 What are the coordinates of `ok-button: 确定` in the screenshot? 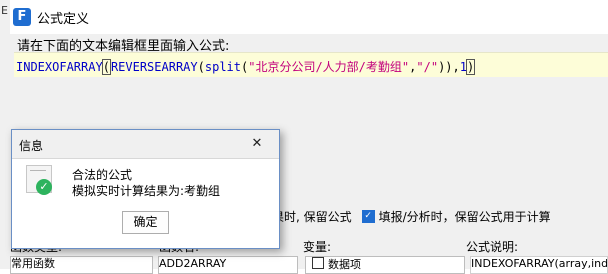 It's located at (145, 222).